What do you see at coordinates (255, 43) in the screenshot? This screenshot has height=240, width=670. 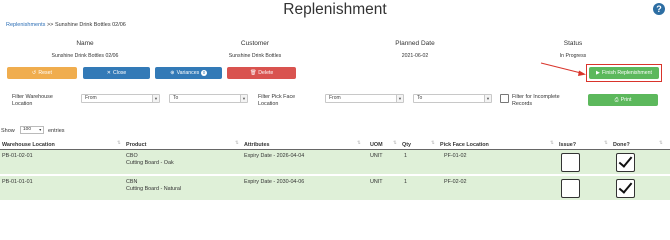 I see `customer-label: Customer` at bounding box center [255, 43].